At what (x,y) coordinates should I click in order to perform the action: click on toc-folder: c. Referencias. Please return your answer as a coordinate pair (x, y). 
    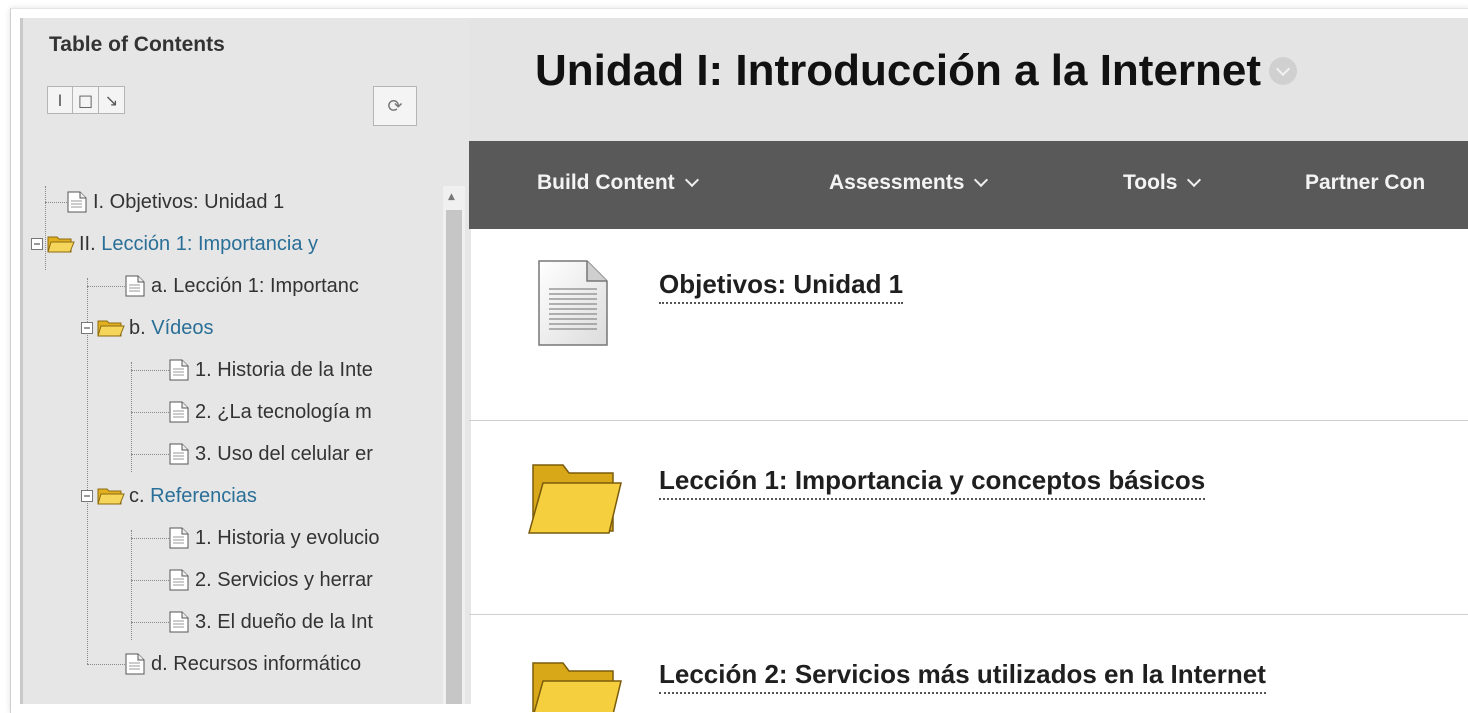
    Looking at the image, I should click on (169, 496).